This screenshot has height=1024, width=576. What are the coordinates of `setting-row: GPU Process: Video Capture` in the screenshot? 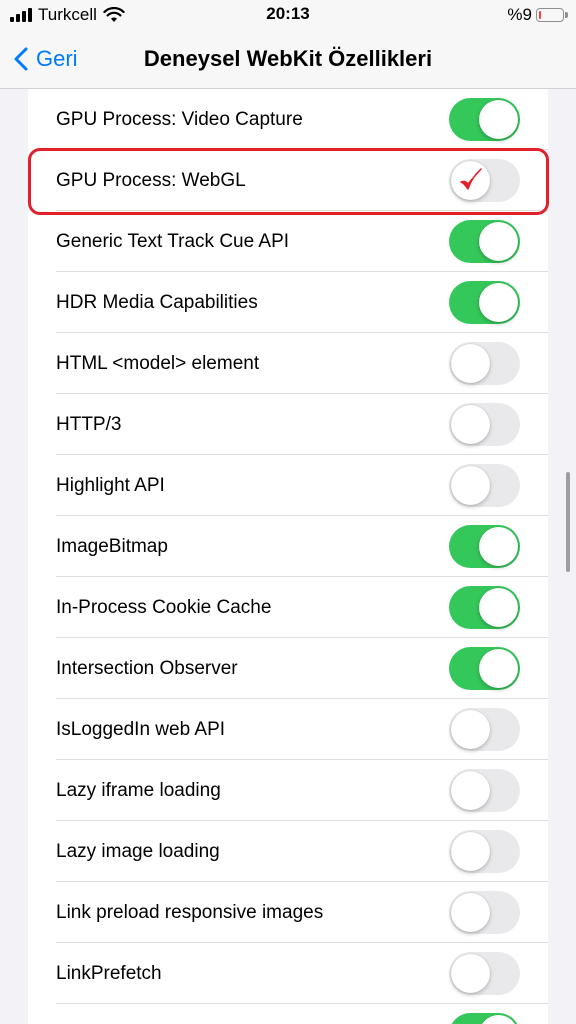 It's located at (288, 119).